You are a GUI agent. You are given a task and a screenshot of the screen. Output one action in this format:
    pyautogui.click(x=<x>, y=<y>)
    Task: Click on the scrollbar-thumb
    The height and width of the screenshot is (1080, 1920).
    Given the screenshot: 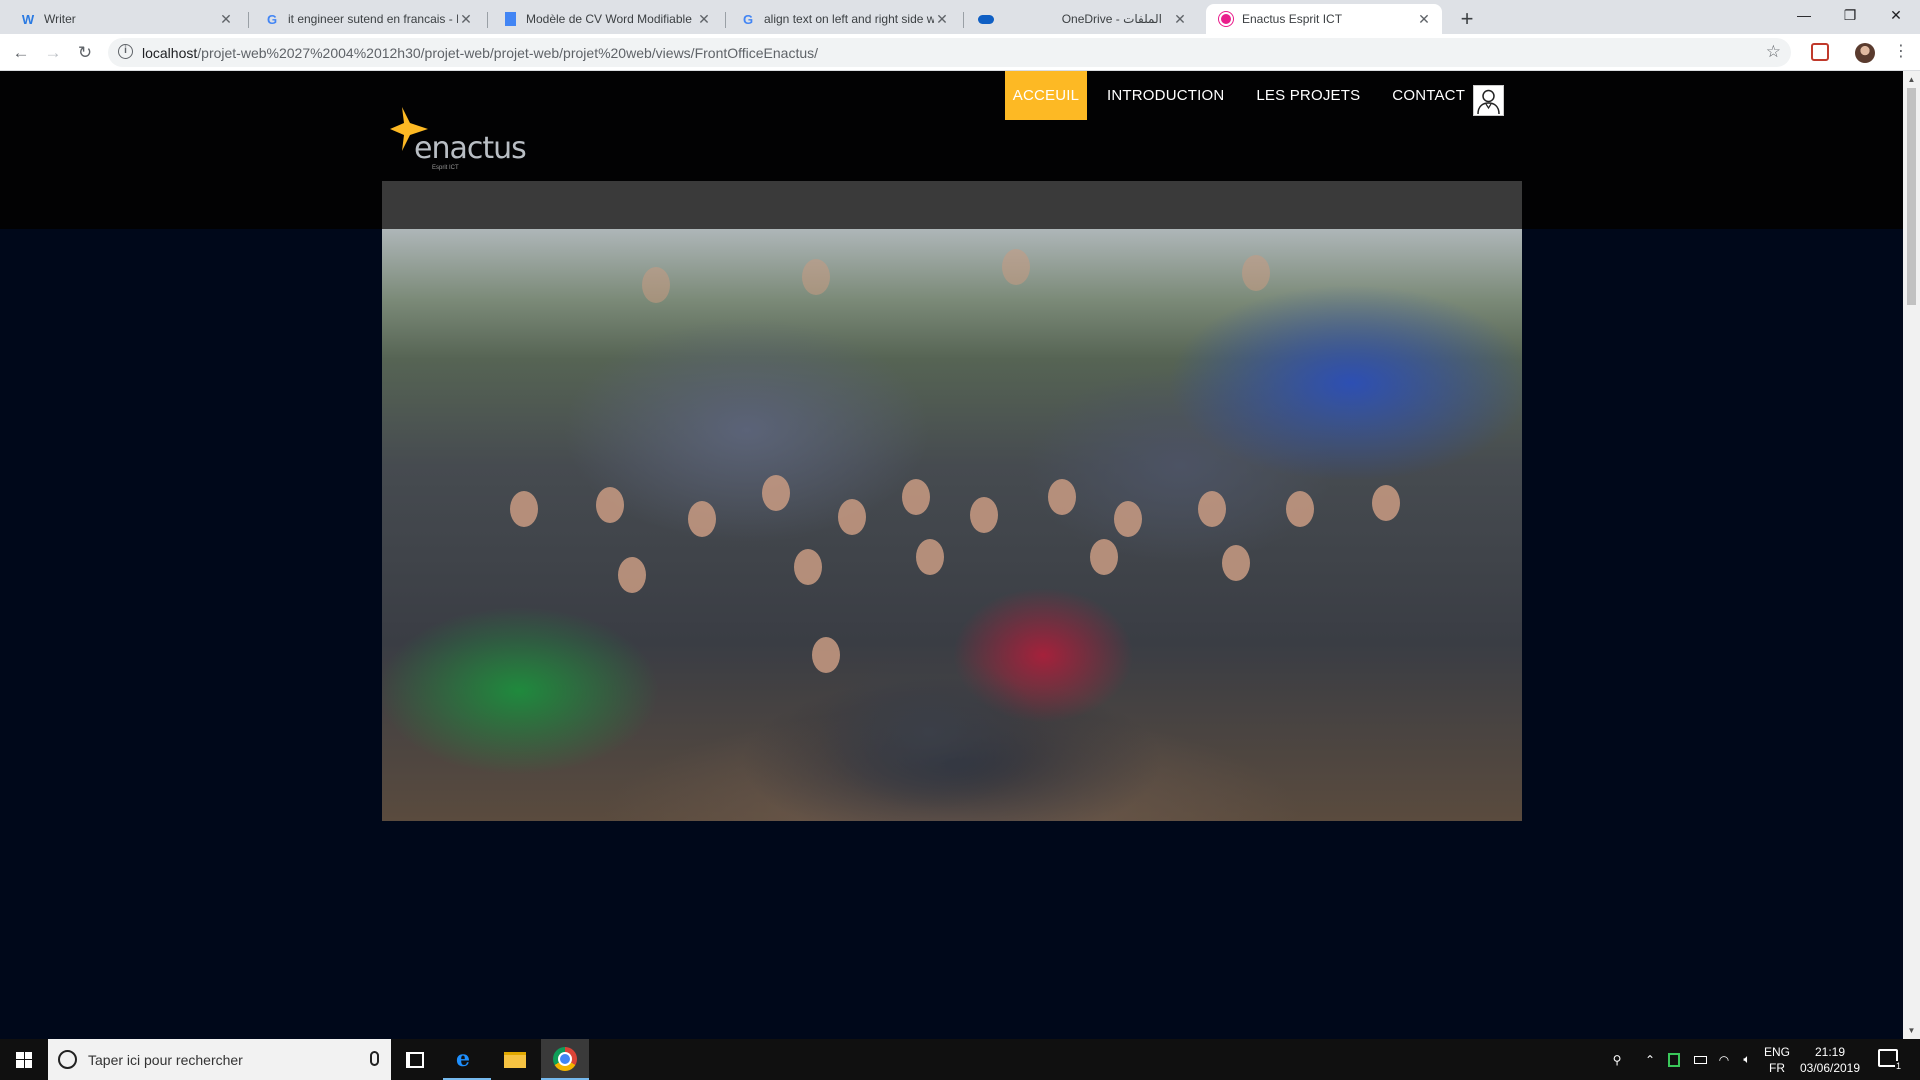 What is the action you would take?
    pyautogui.click(x=1911, y=196)
    